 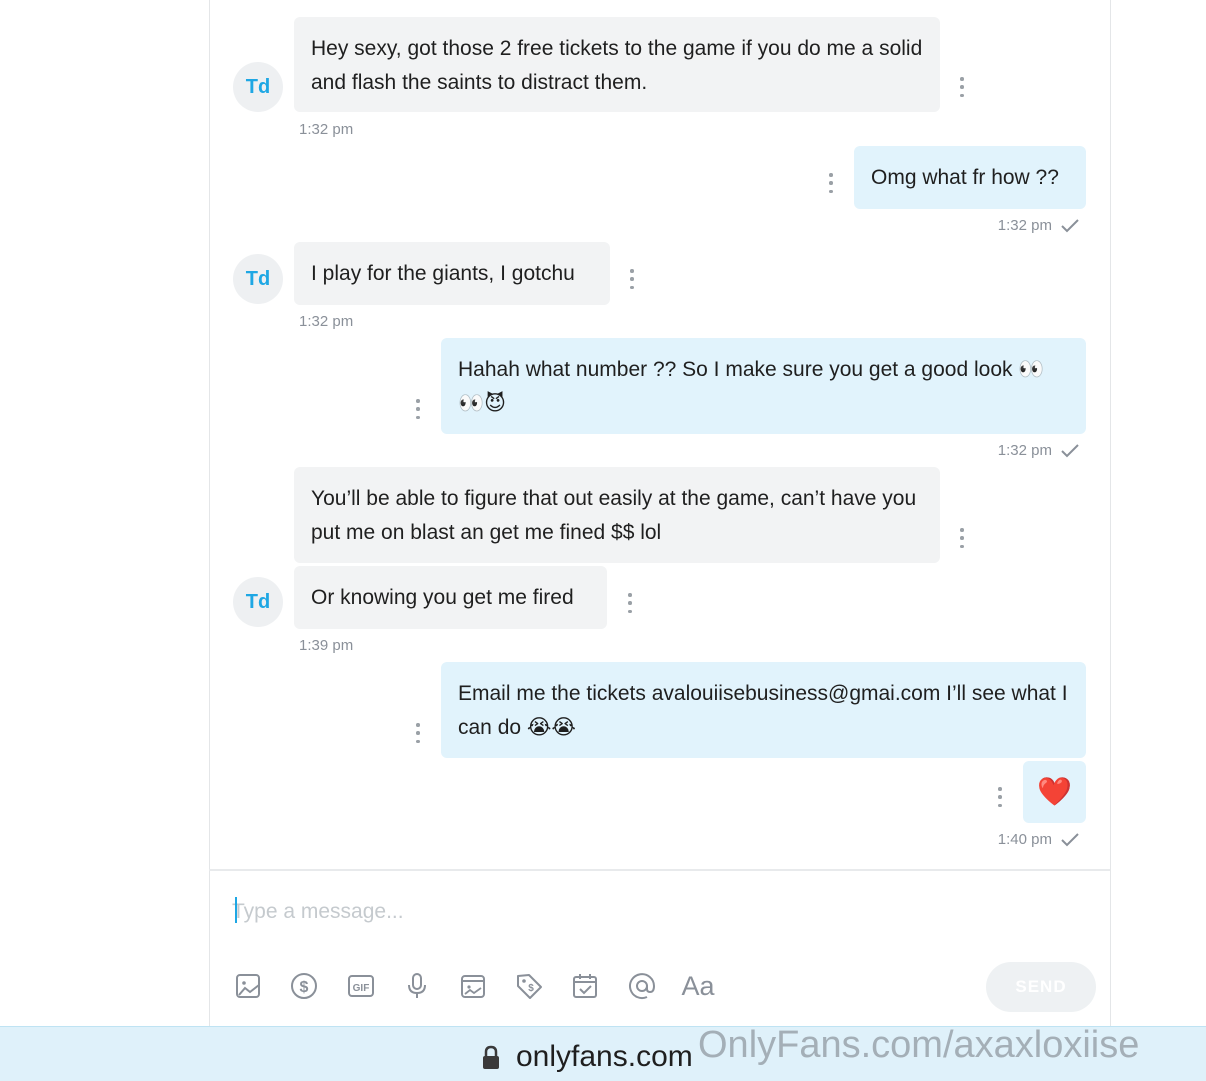 What do you see at coordinates (585, 986) in the screenshot?
I see `schedule-calendar-icon` at bounding box center [585, 986].